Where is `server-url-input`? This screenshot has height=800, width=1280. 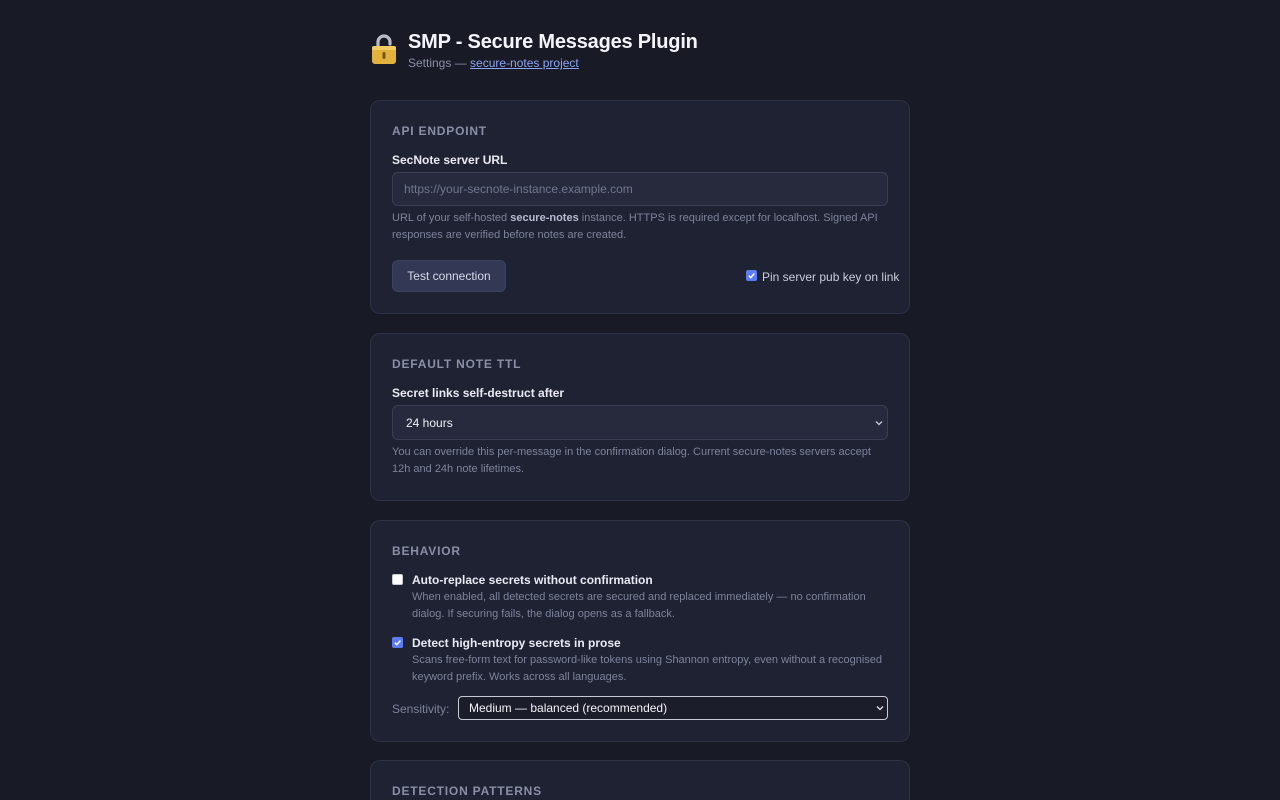 server-url-input is located at coordinates (640, 189).